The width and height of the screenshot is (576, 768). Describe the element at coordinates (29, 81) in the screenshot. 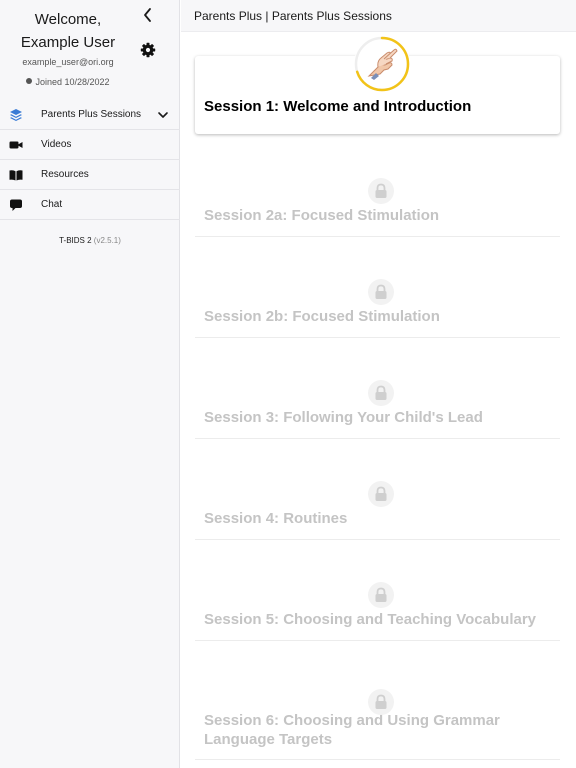

I see `clock-icon` at that location.